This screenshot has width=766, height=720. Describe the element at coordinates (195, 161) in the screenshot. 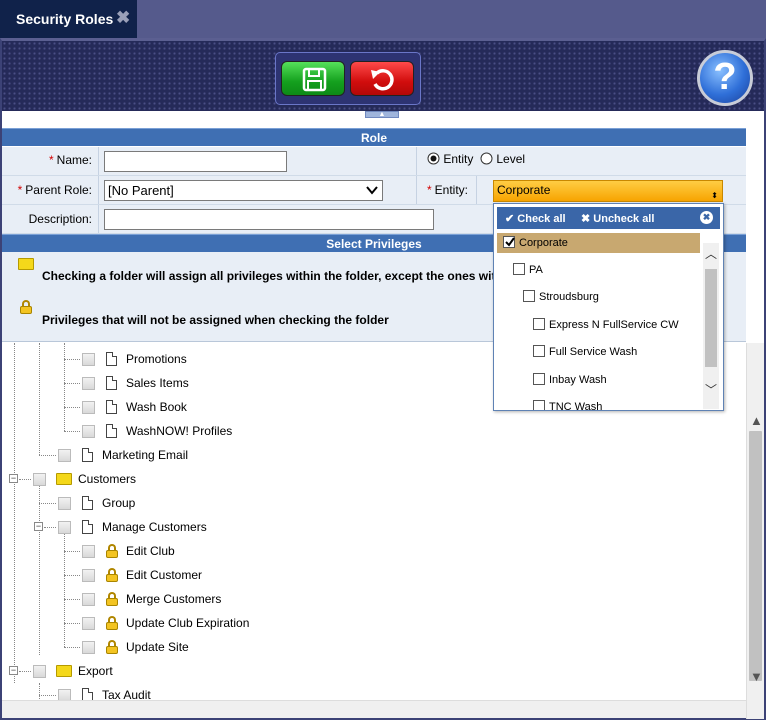

I see `name-input` at that location.